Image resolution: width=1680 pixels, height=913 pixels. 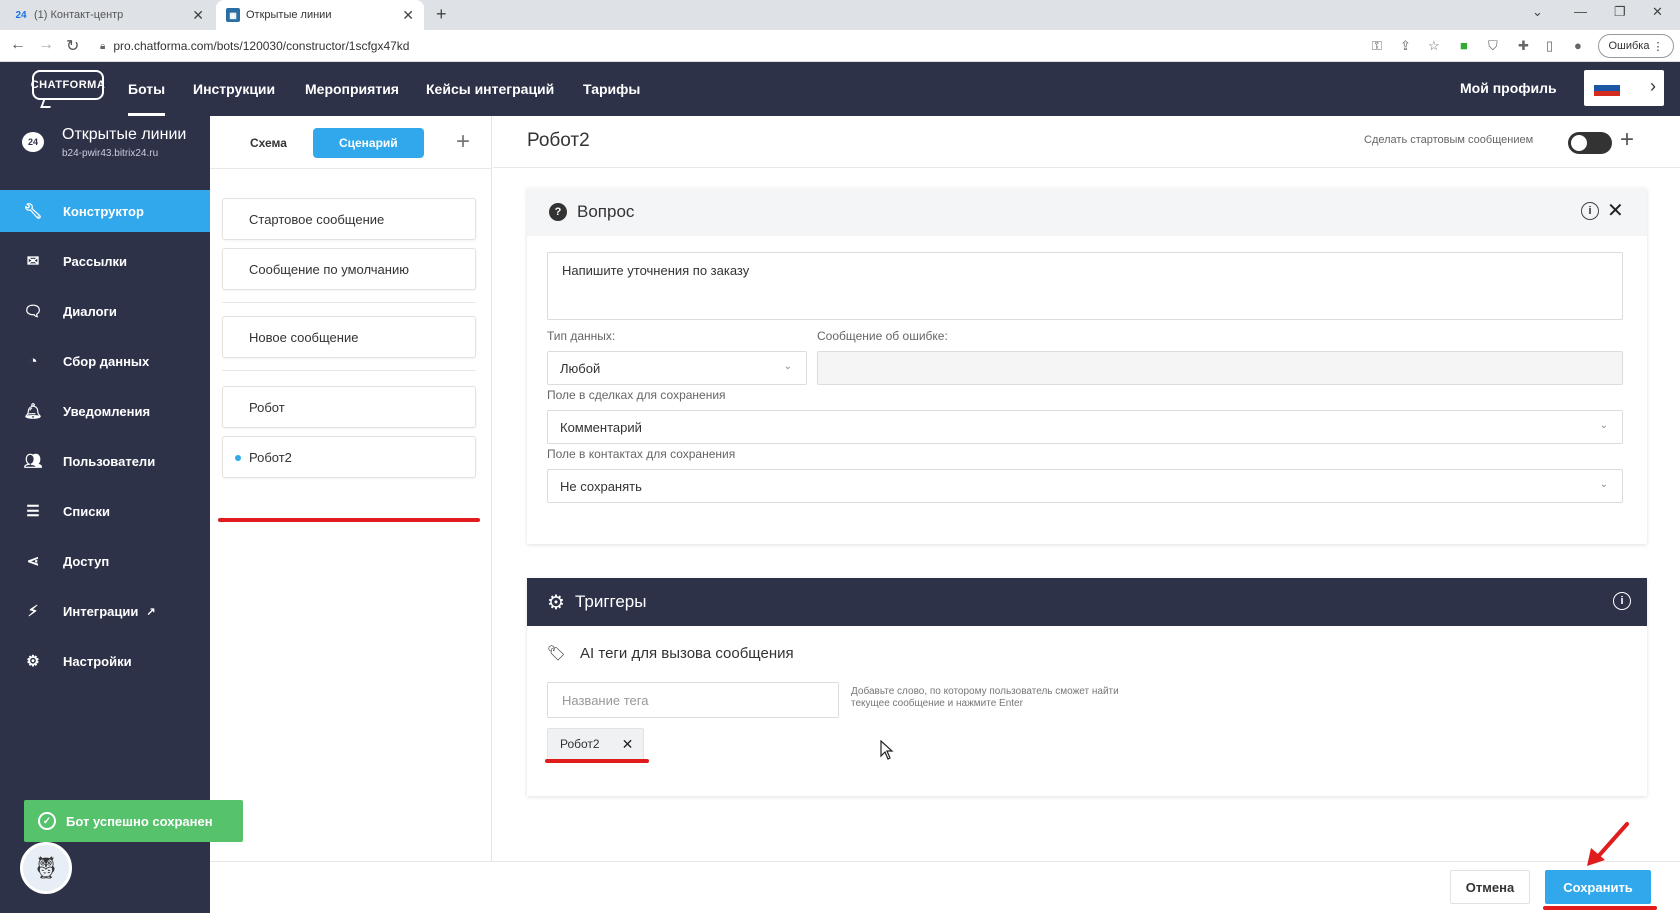 What do you see at coordinates (1657, 12) in the screenshot?
I see `window-close-icon: ✕` at bounding box center [1657, 12].